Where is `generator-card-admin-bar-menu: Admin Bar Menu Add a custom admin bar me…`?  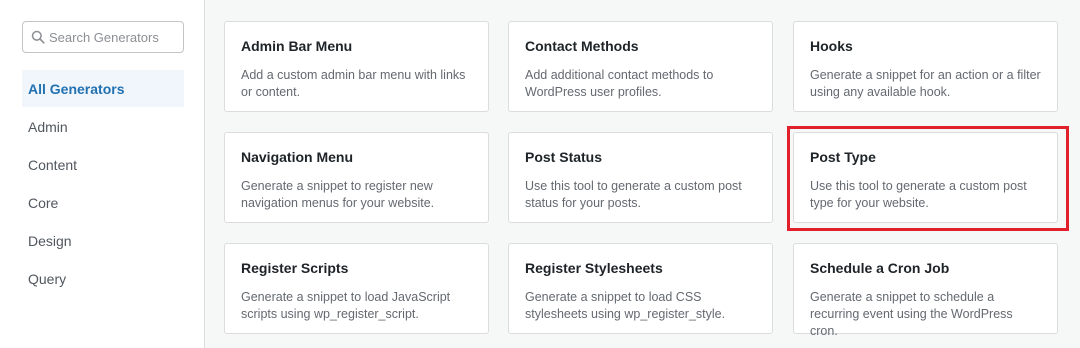
generator-card-admin-bar-menu: Admin Bar Menu Add a custom admin bar me… is located at coordinates (356, 66).